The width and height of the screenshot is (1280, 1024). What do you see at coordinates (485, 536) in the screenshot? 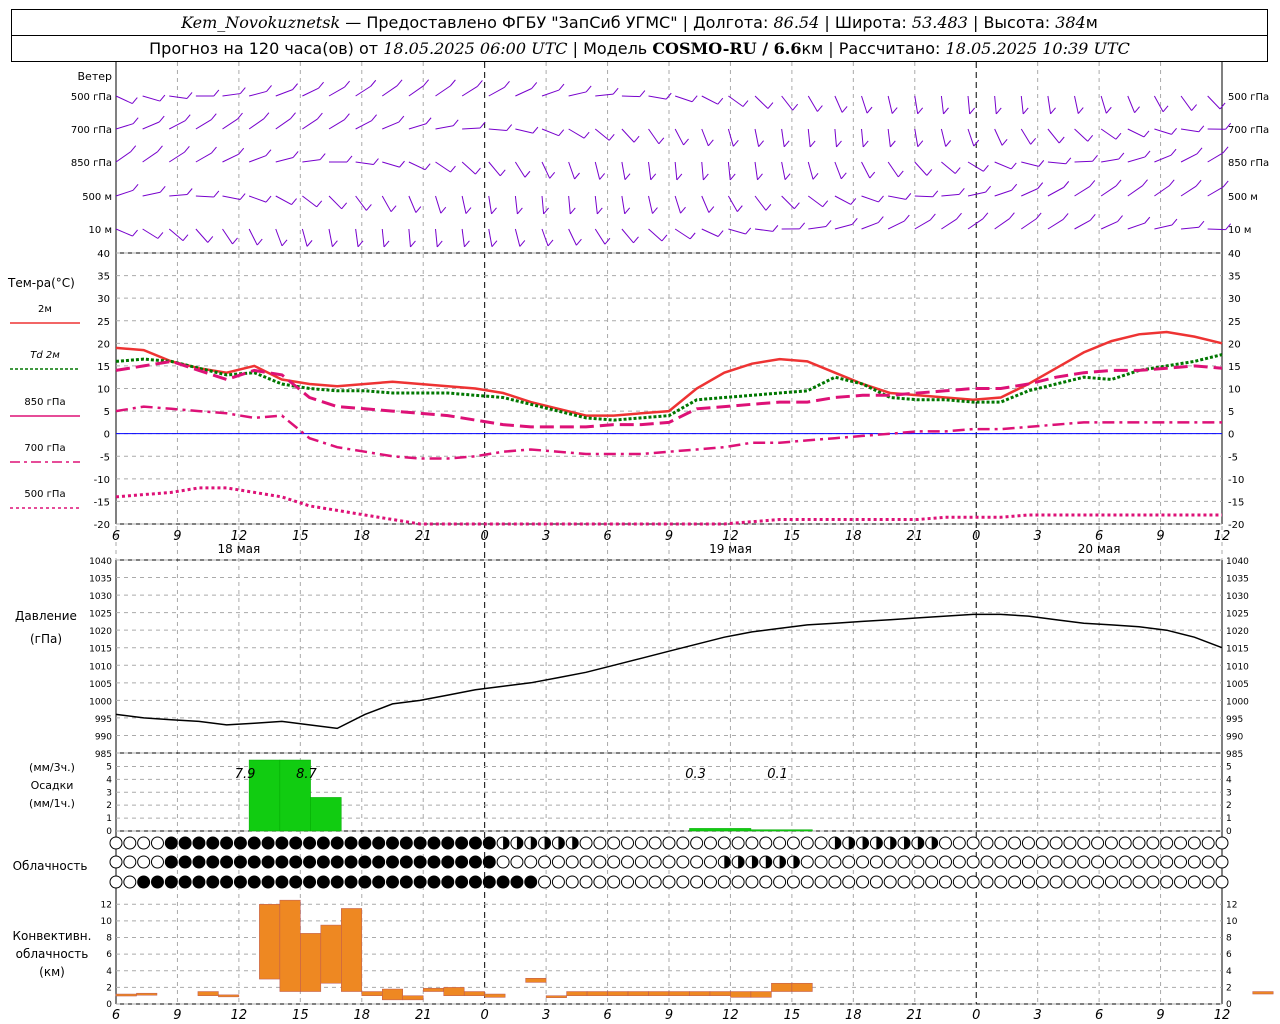
I see `hour-tick-label: 0` at bounding box center [485, 536].